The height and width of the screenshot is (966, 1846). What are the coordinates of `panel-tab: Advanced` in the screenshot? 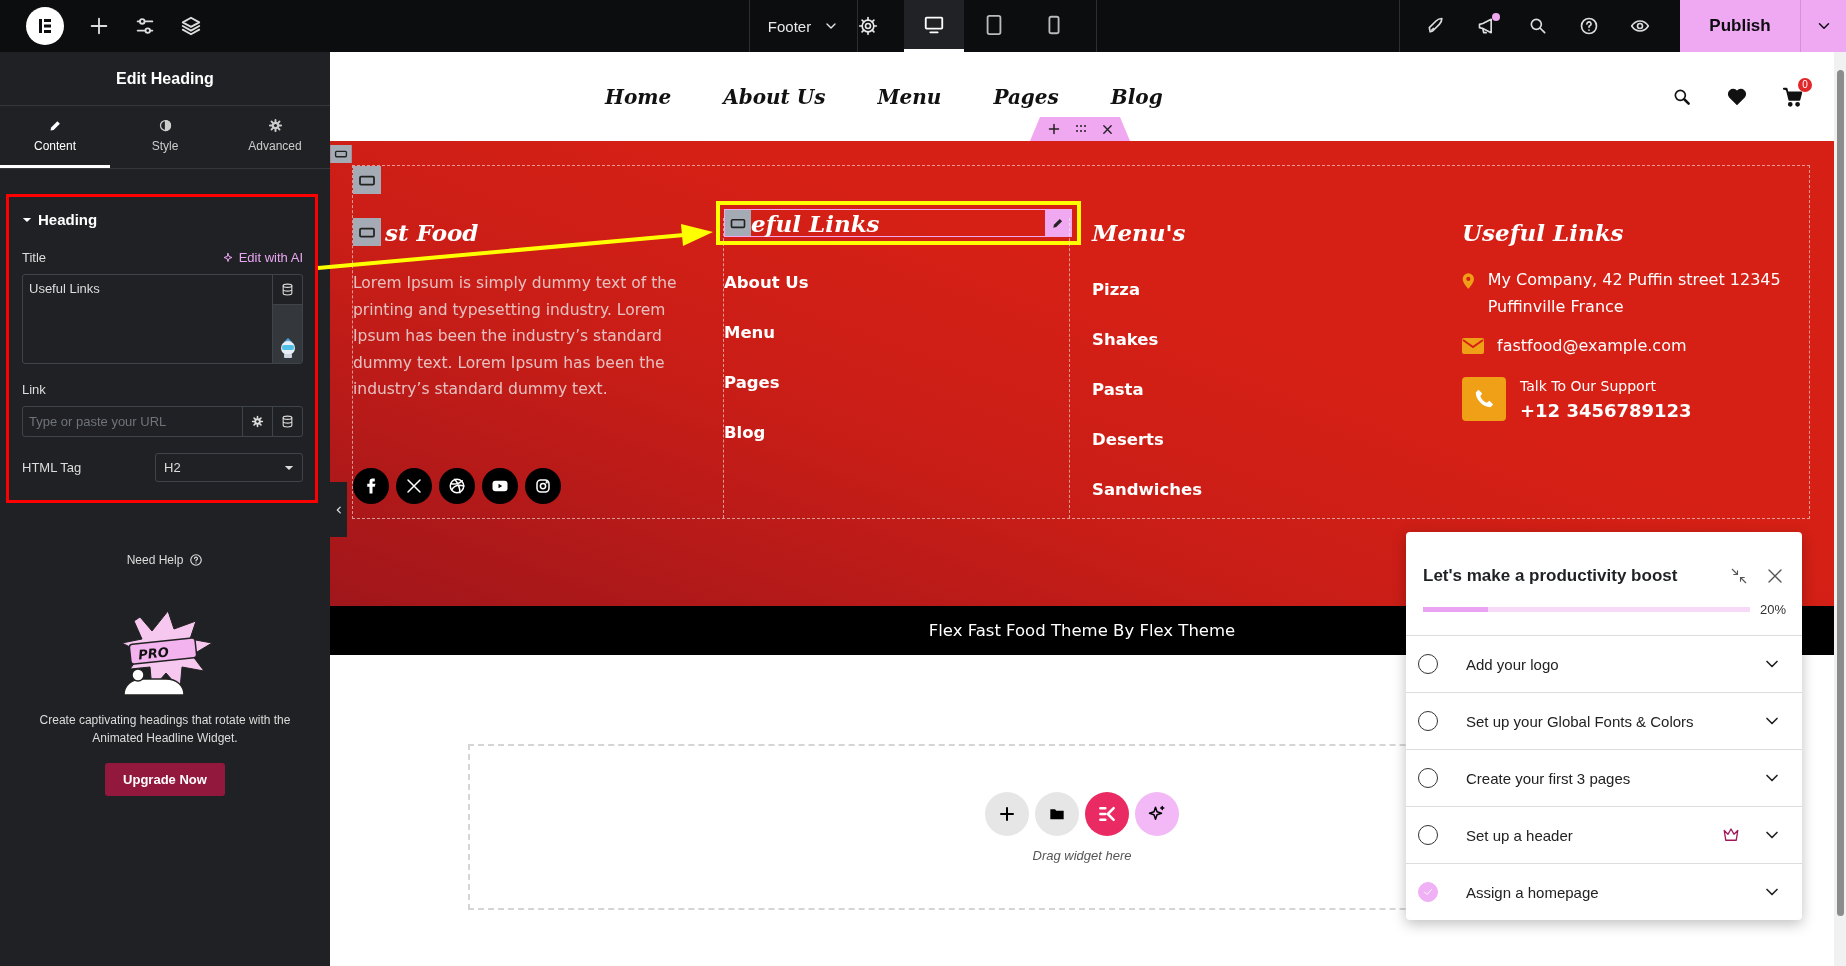 It's located at (275, 137).